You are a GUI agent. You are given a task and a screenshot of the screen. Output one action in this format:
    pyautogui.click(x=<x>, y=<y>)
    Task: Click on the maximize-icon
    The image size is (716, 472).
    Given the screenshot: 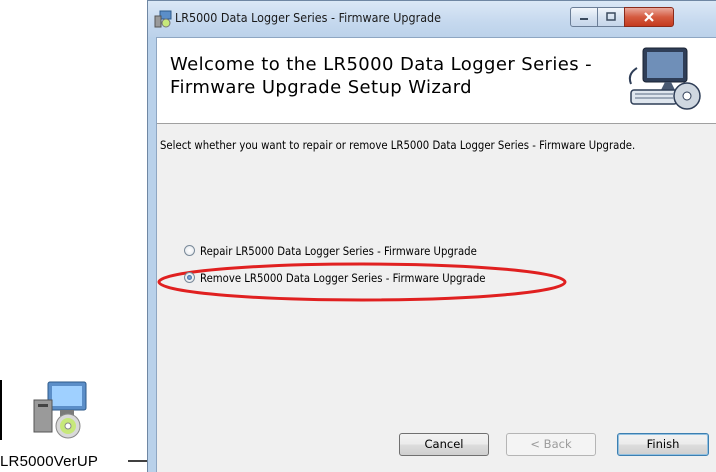 What is the action you would take?
    pyautogui.click(x=611, y=16)
    